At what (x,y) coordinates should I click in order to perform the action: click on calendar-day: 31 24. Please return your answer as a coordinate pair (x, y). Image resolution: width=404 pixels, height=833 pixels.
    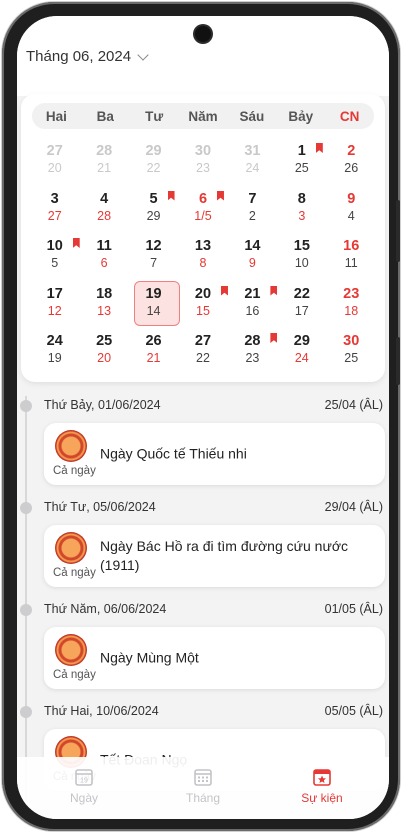
    Looking at the image, I should click on (252, 164).